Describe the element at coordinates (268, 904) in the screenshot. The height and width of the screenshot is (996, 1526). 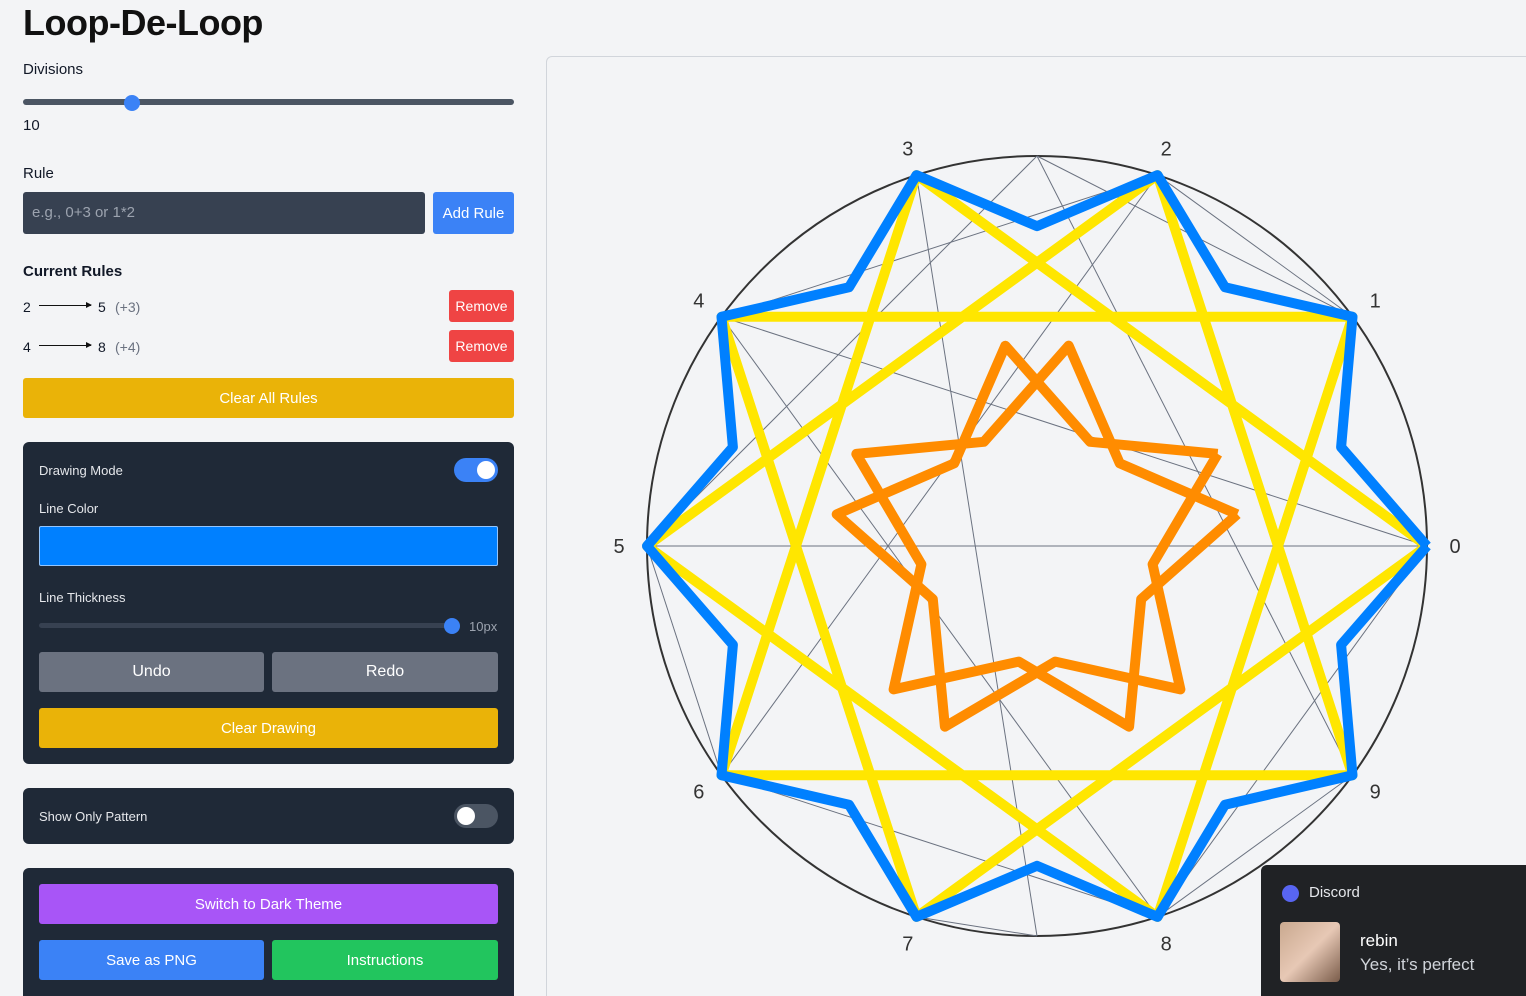
I see `switch-theme-button: Switch to Dark Theme` at that location.